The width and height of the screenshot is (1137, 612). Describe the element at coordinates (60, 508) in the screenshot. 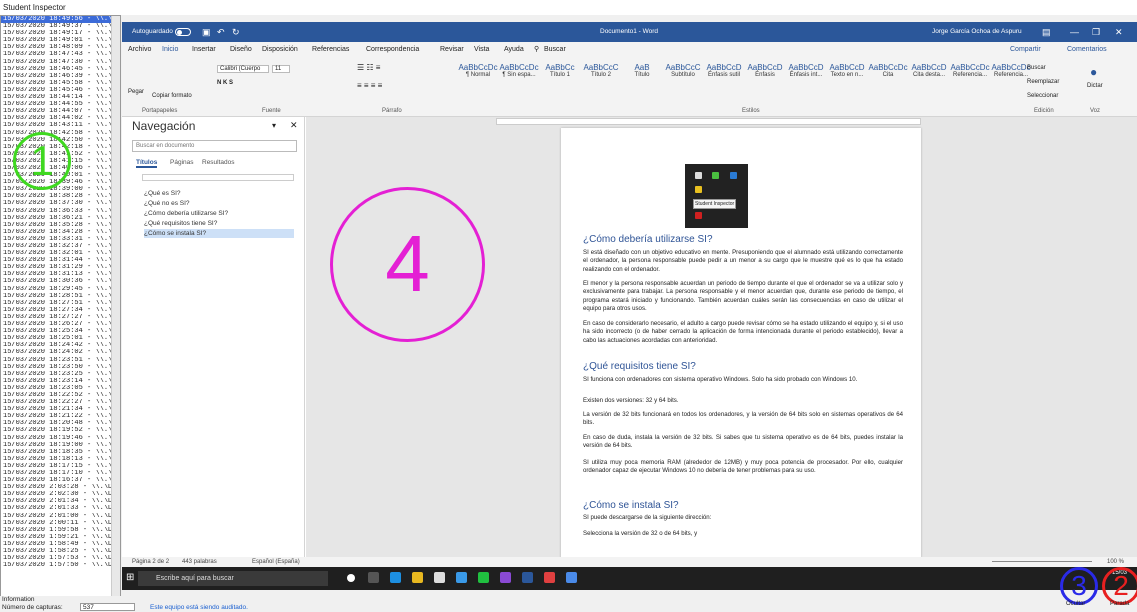

I see `log-entry: 15/03/2020 2:01:33 - \\.\DISPLAY` at that location.